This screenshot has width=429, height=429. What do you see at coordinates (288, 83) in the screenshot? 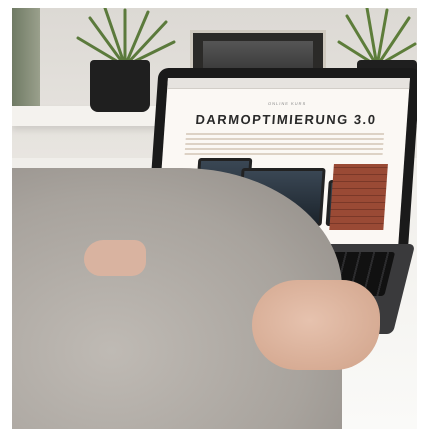
I see `browser-toolbar` at bounding box center [288, 83].